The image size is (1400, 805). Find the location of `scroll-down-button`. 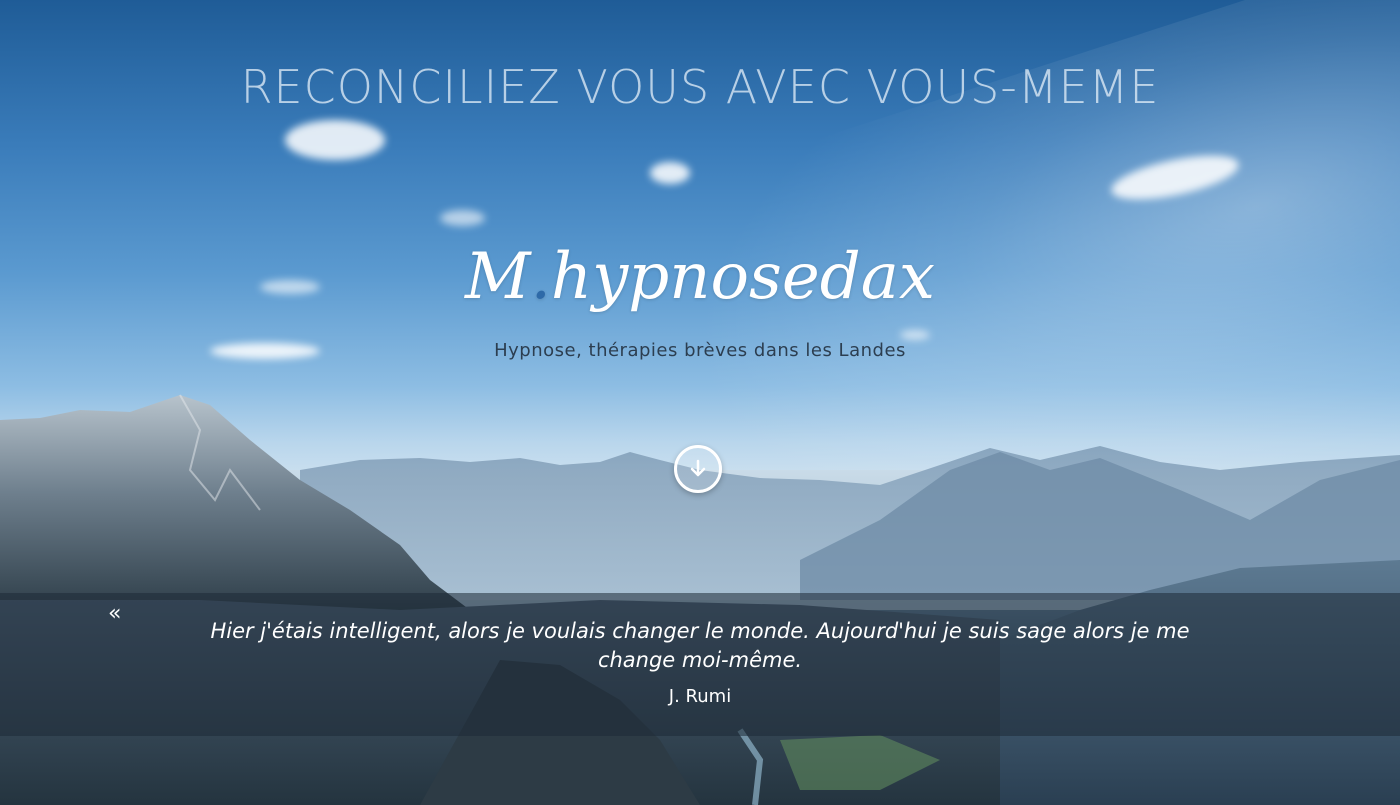

scroll-down-button is located at coordinates (698, 469).